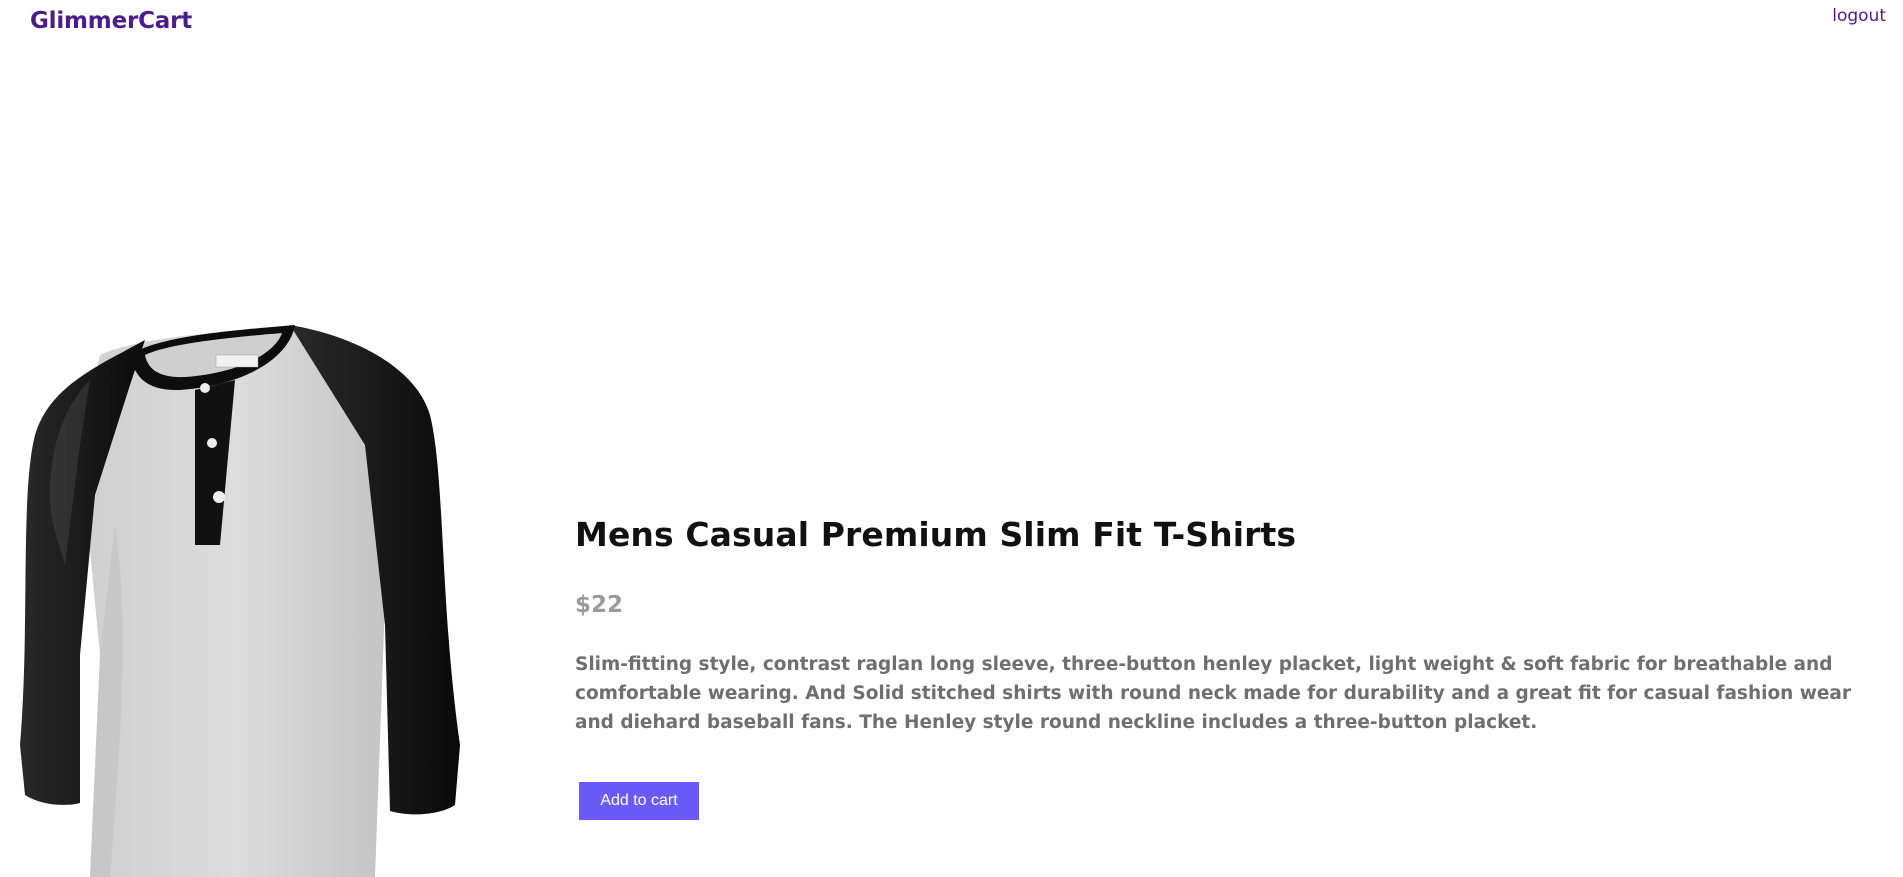  Describe the element at coordinates (240, 601) in the screenshot. I see `tshirt-image` at that location.